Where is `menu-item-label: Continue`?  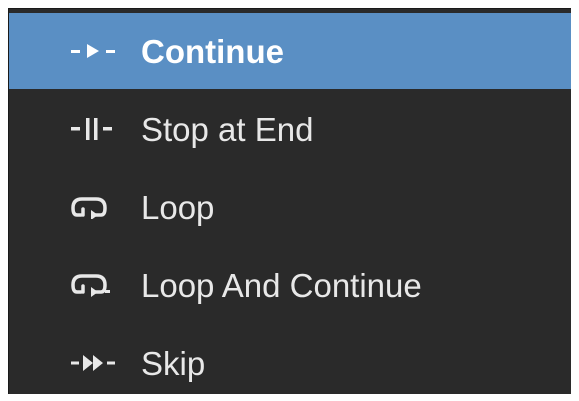
menu-item-label: Continue is located at coordinates (212, 51).